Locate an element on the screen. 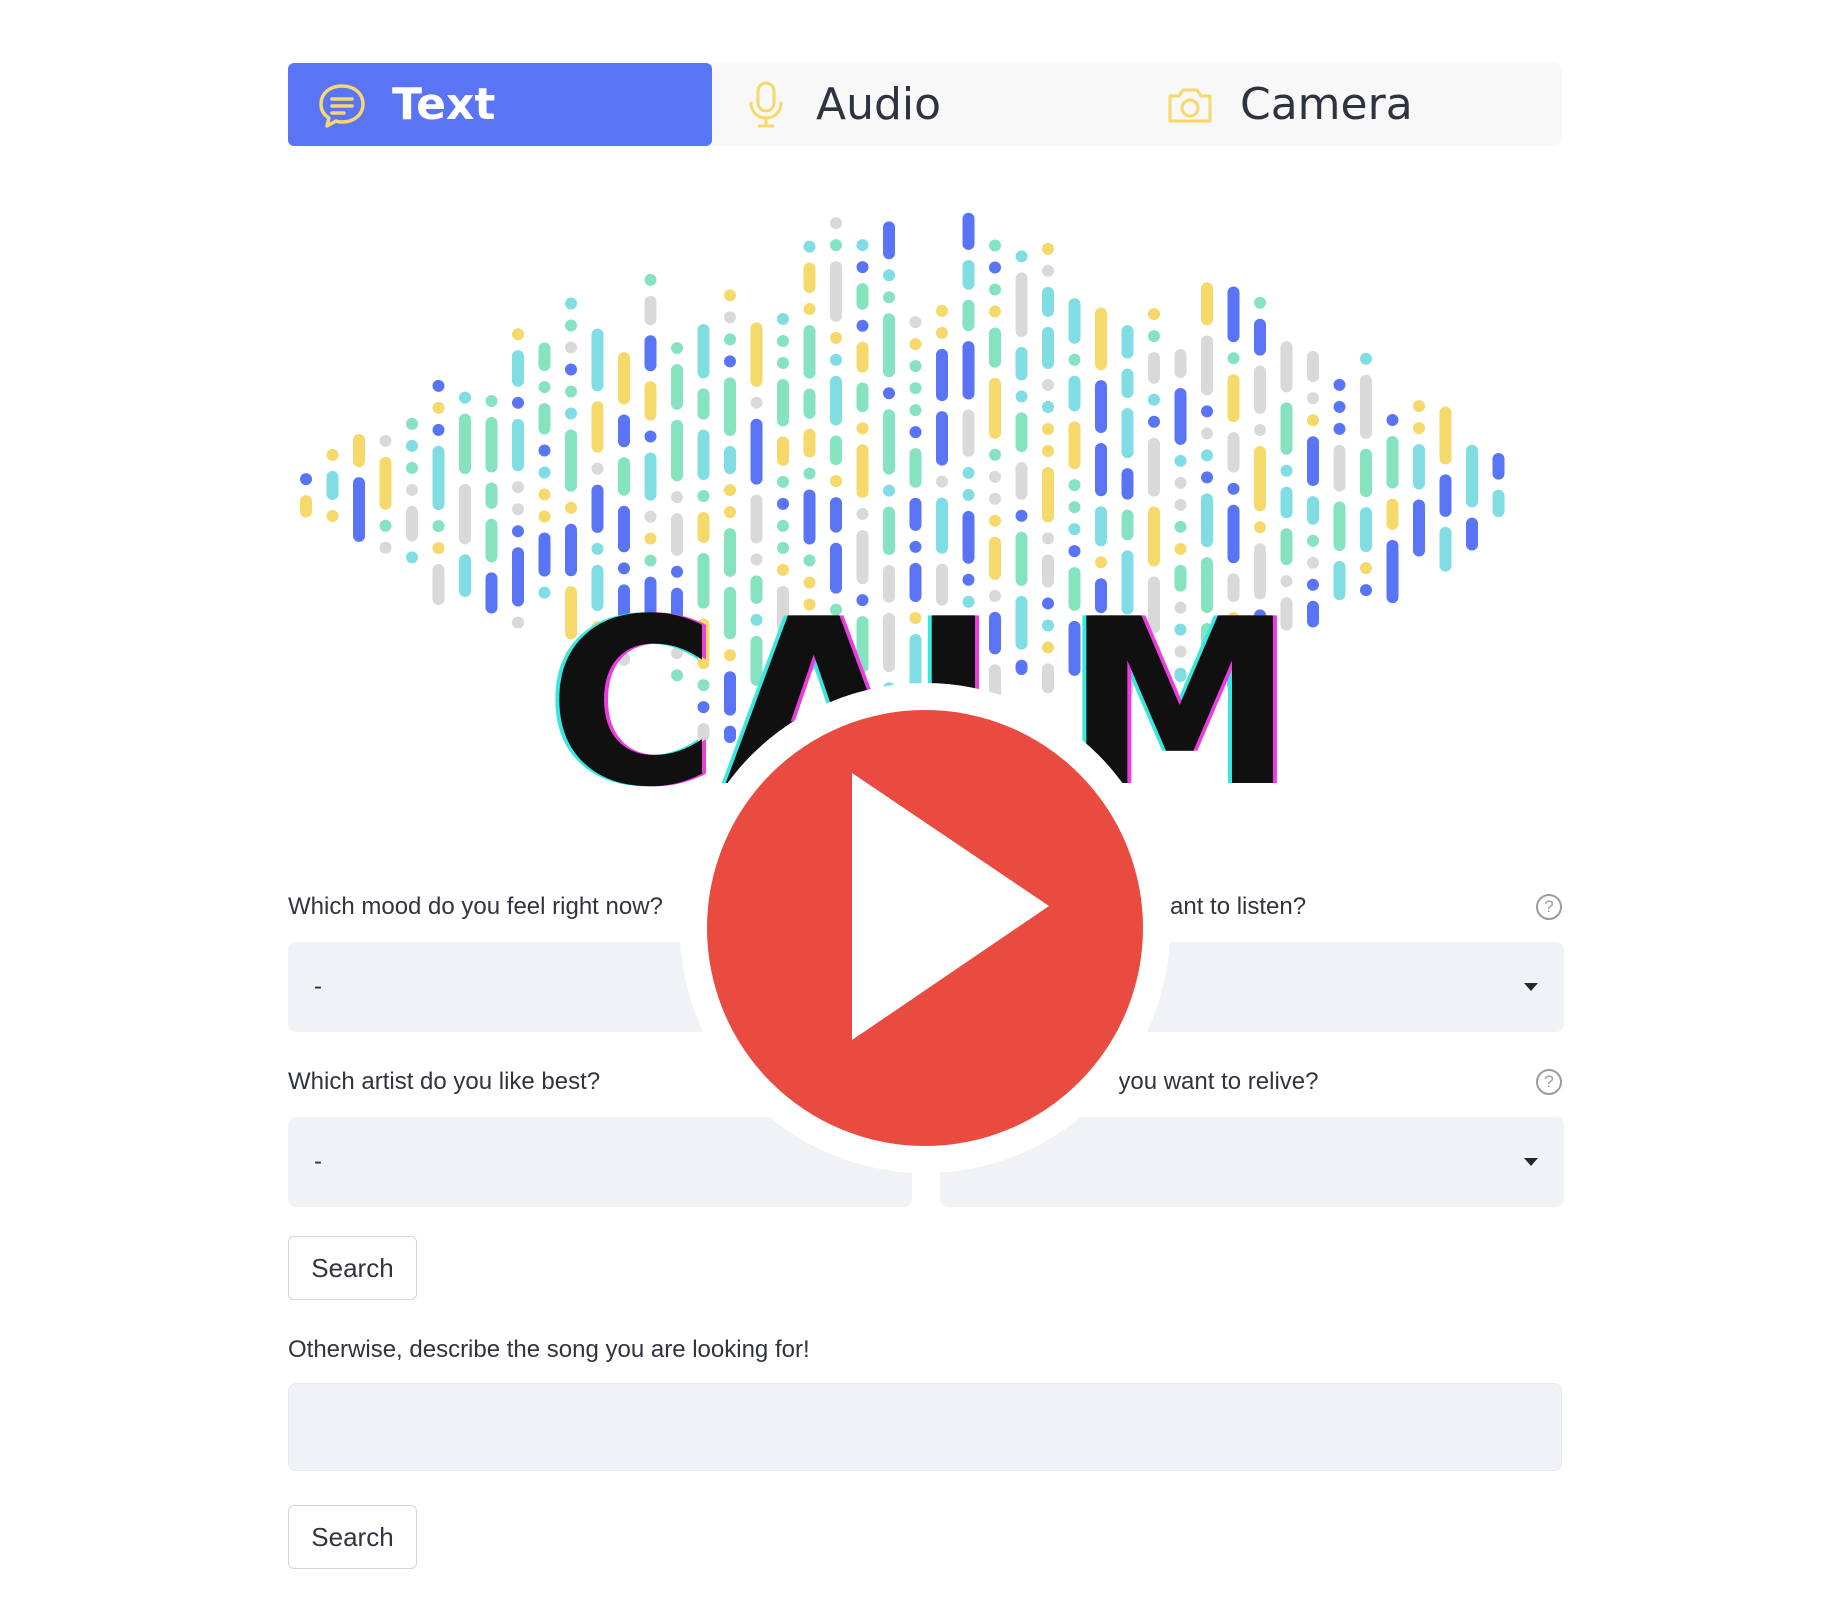 The height and width of the screenshot is (1622, 1838). listen-label: ant to listen? is located at coordinates (1238, 906).